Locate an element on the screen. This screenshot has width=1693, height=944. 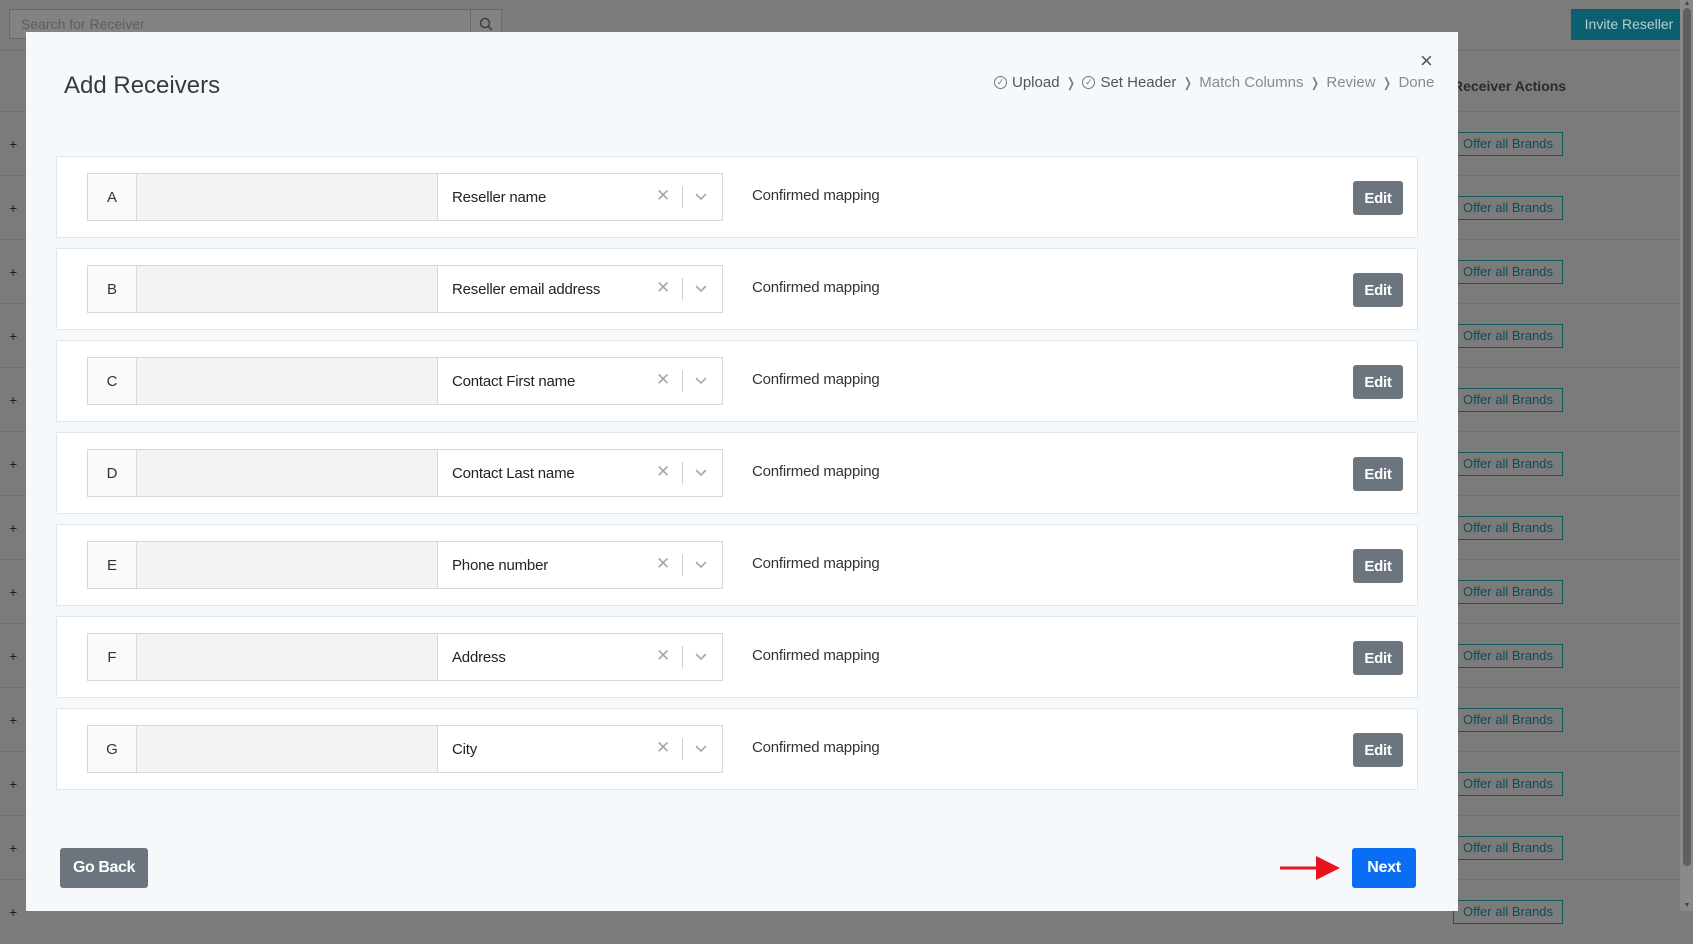
column-mapping-box: D Contact Last name ✕ is located at coordinates (405, 473).